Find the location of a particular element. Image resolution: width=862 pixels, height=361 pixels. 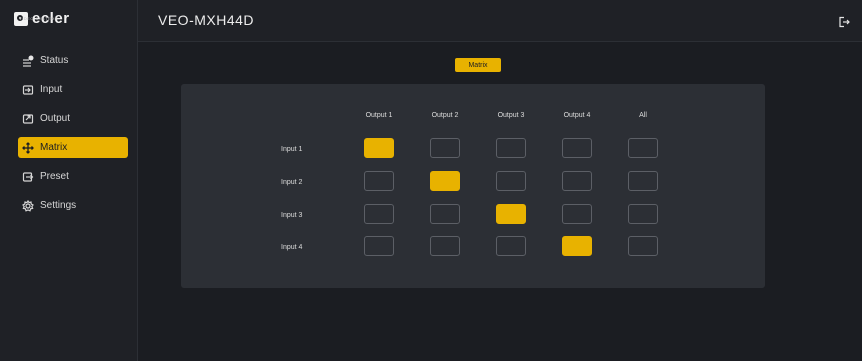

sidebar-item-label: Preset is located at coordinates (54, 176).